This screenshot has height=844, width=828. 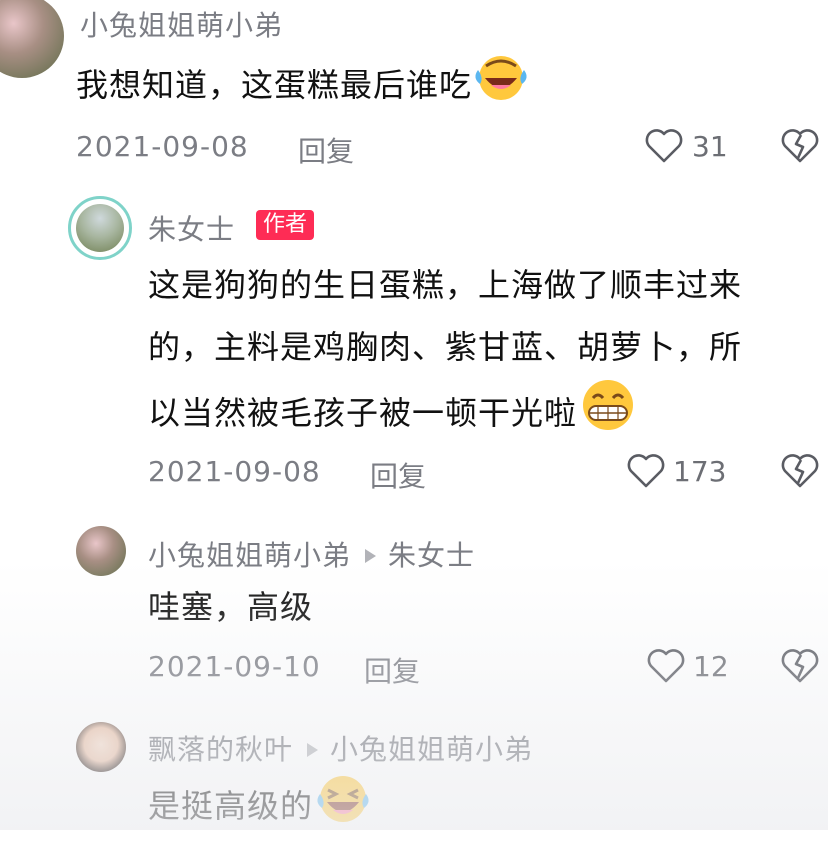 What do you see at coordinates (431, 749) in the screenshot?
I see `reply-to-username: 小兔姐姐萌小弟` at bounding box center [431, 749].